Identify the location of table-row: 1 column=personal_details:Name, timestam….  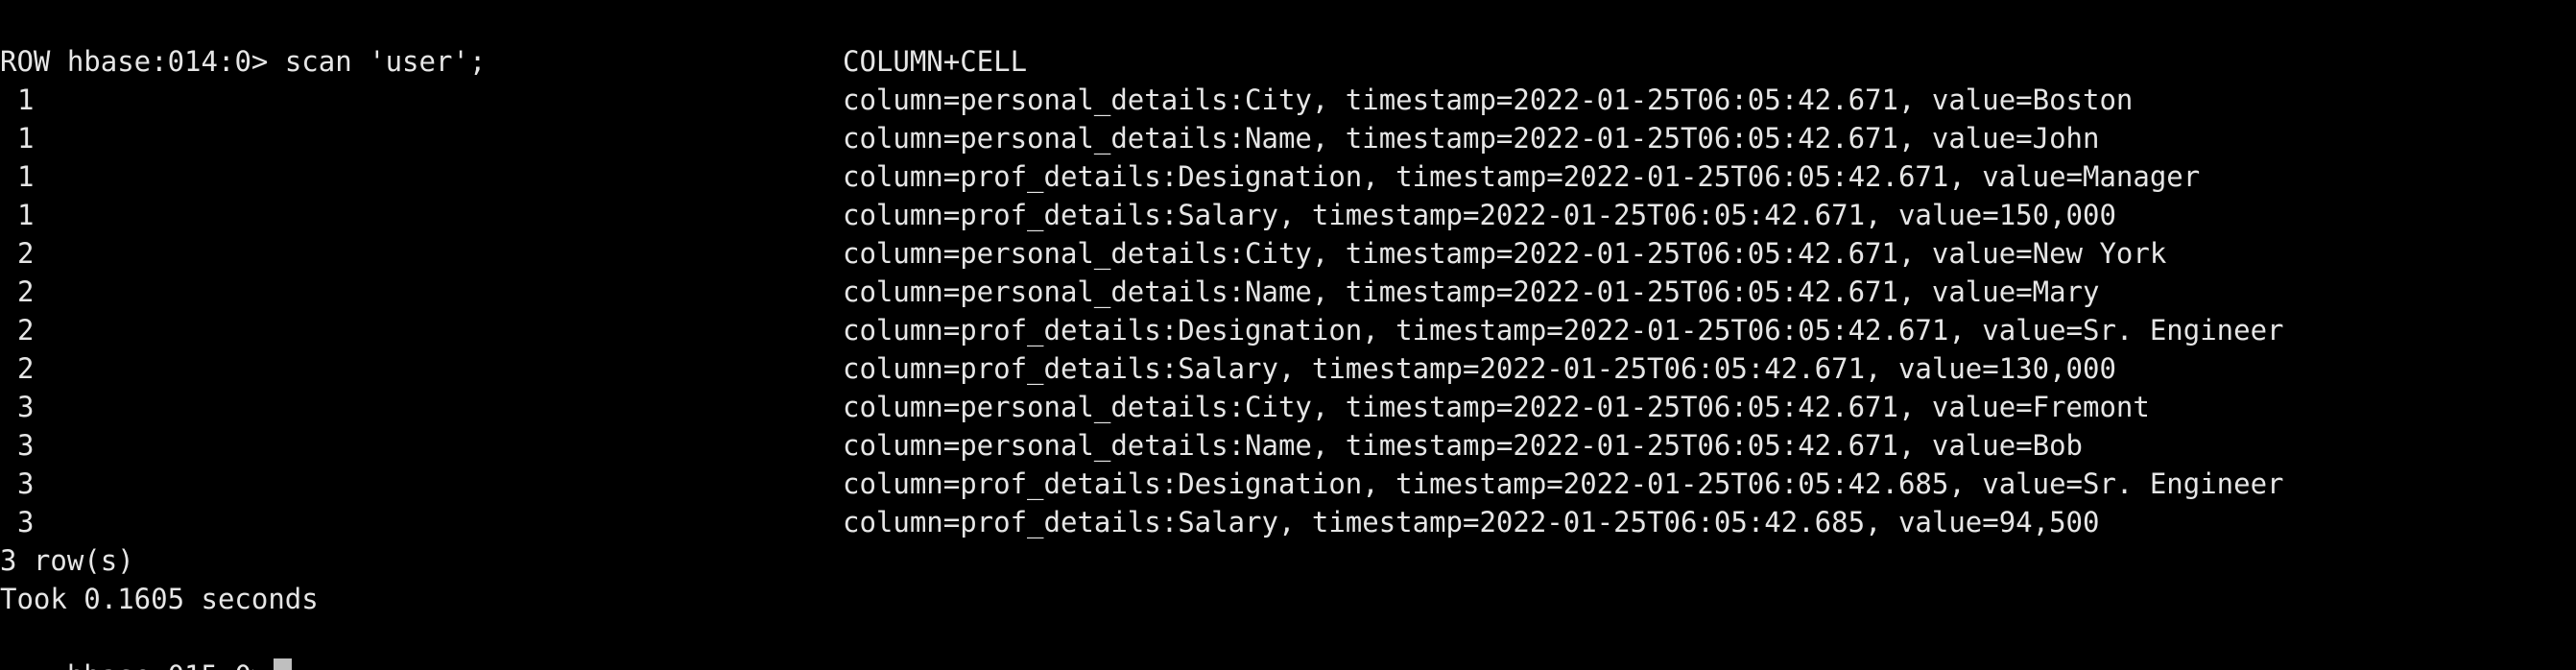
(1288, 138).